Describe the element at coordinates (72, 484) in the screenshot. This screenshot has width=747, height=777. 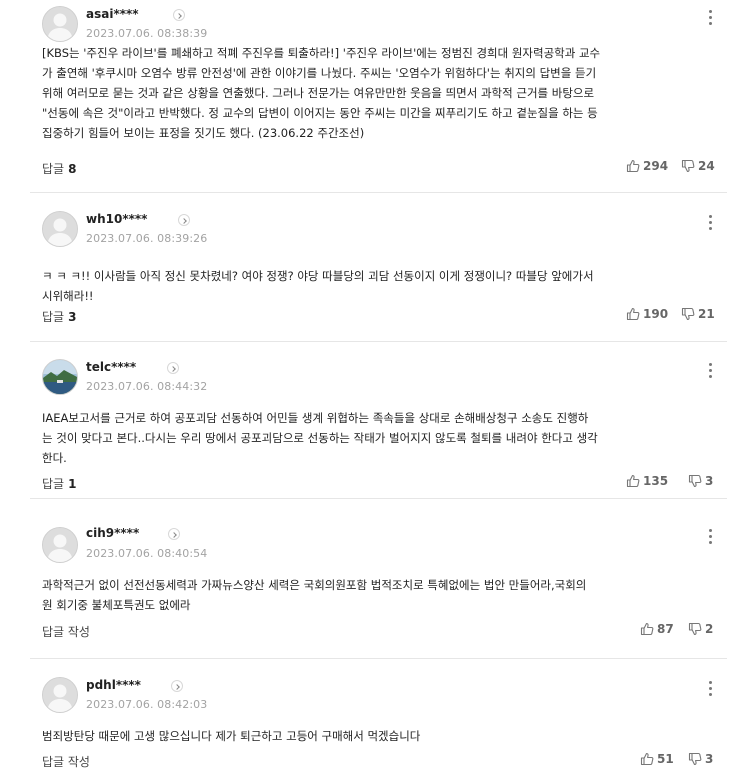
I see `reply-count: 1` at that location.